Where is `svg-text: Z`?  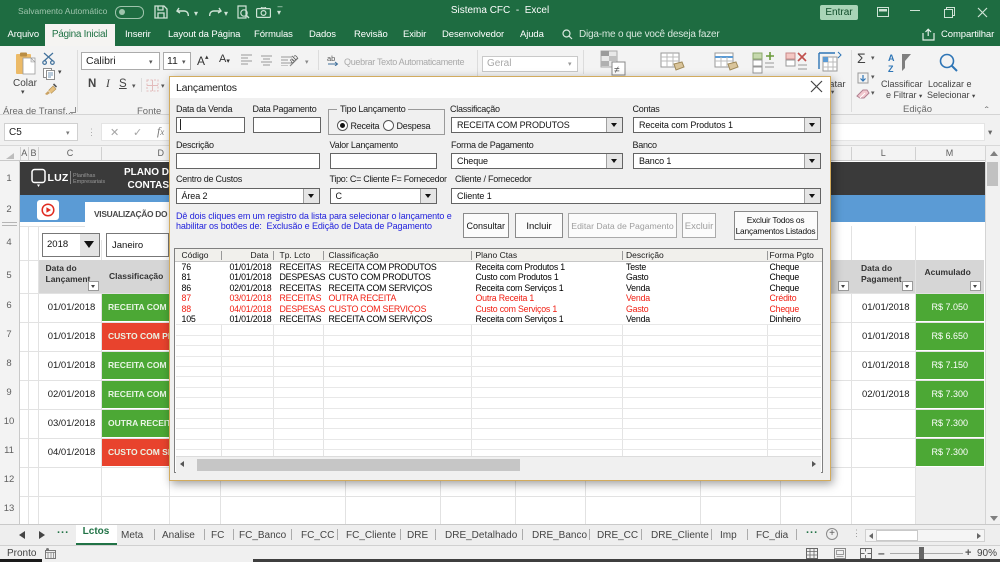 svg-text: Z is located at coordinates (891, 69).